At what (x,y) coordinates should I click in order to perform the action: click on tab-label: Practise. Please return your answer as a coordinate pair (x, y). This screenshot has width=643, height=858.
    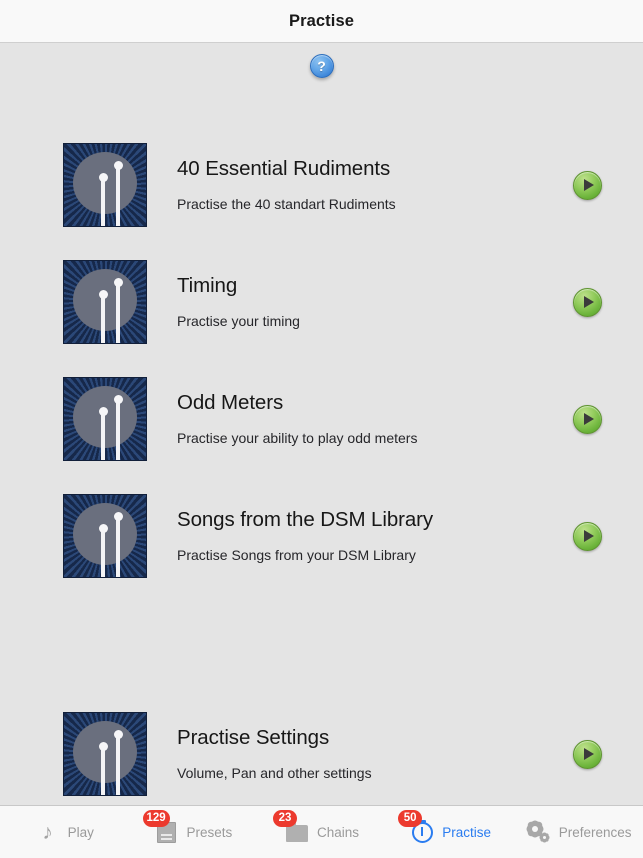
    Looking at the image, I should click on (466, 832).